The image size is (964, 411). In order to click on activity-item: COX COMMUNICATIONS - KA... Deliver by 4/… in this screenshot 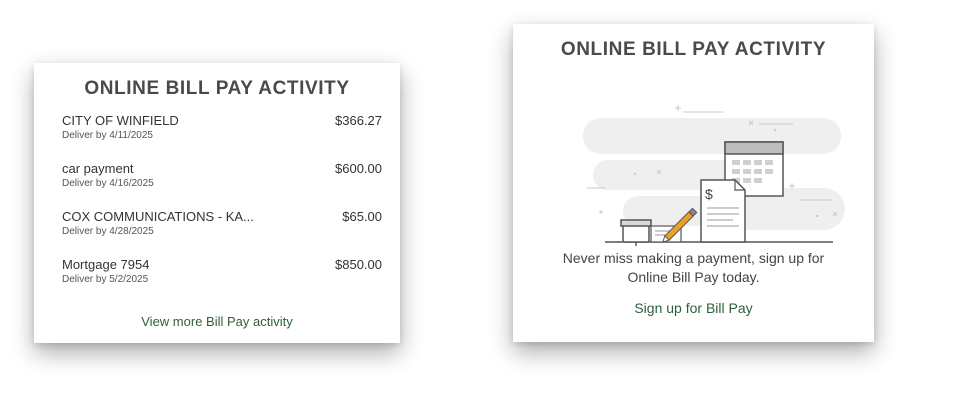, I will do `click(222, 233)`.